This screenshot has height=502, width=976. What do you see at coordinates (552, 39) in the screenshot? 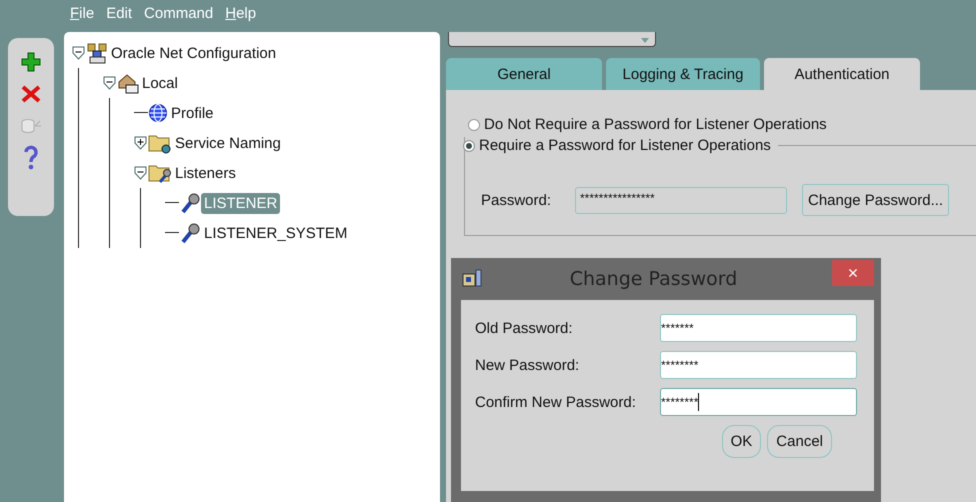
I see `dropdown` at bounding box center [552, 39].